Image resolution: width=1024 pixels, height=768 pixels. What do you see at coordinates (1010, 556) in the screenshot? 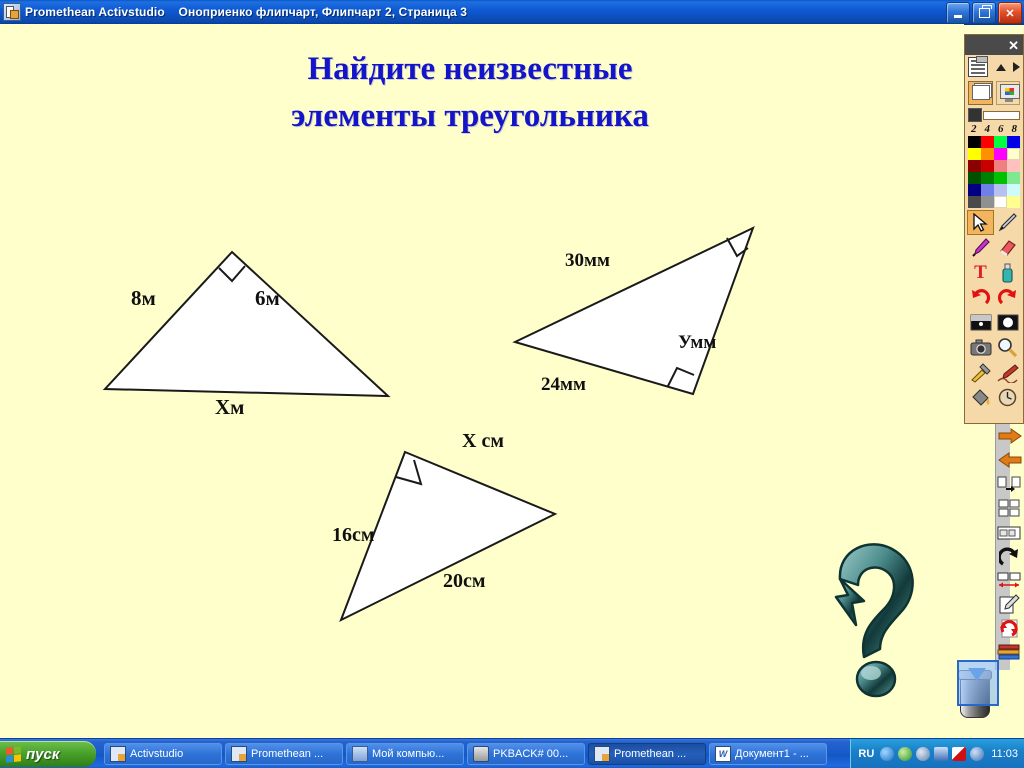
I see `redo-arrow-icon` at bounding box center [1010, 556].